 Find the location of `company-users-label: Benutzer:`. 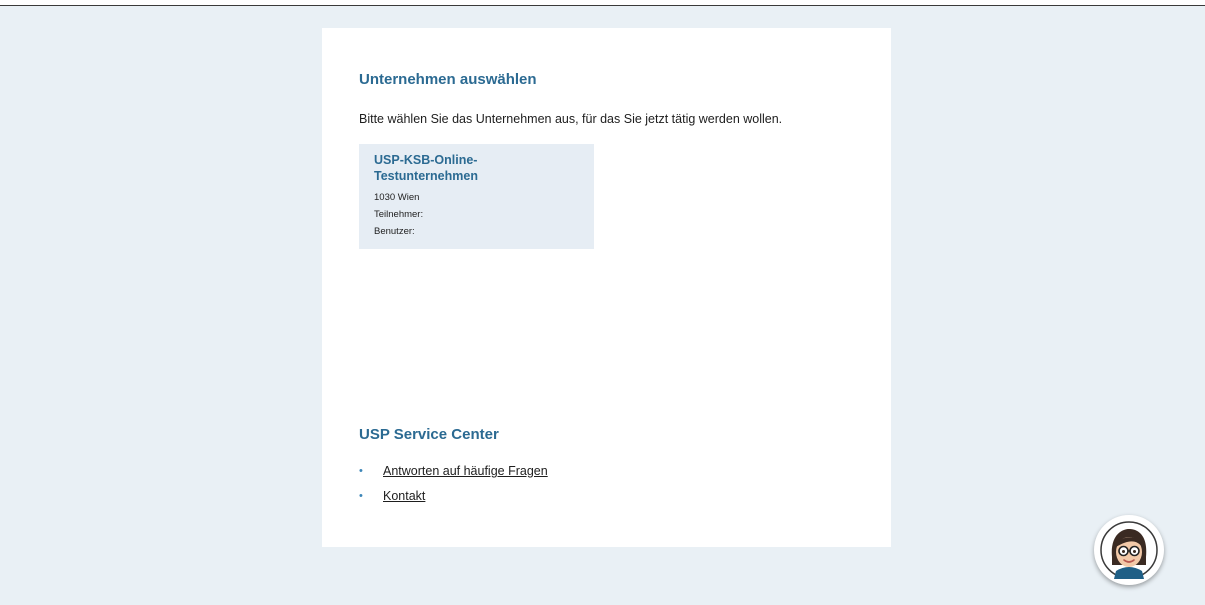

company-users-label: Benutzer: is located at coordinates (394, 231).